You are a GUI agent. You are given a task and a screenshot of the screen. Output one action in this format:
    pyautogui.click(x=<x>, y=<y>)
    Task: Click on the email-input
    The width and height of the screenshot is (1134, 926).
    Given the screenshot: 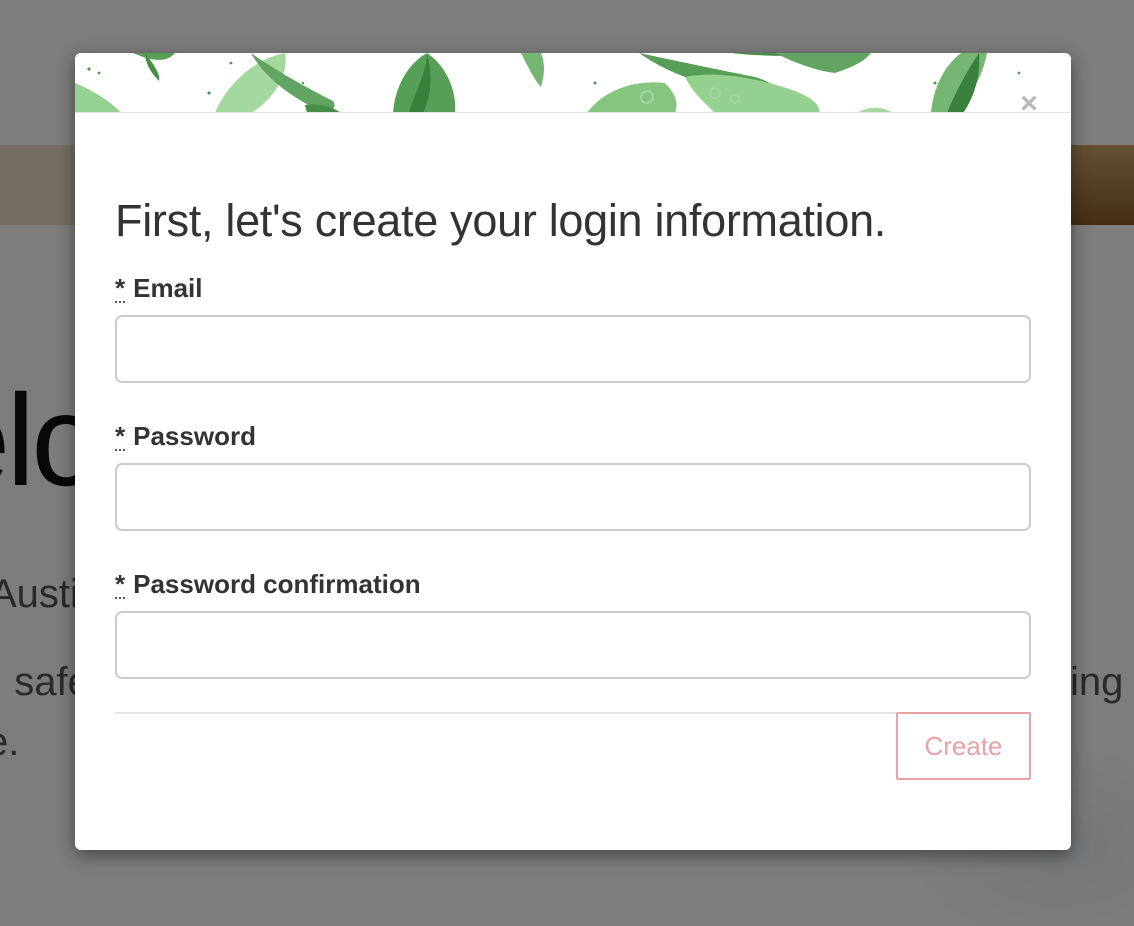 What is the action you would take?
    pyautogui.click(x=573, y=349)
    